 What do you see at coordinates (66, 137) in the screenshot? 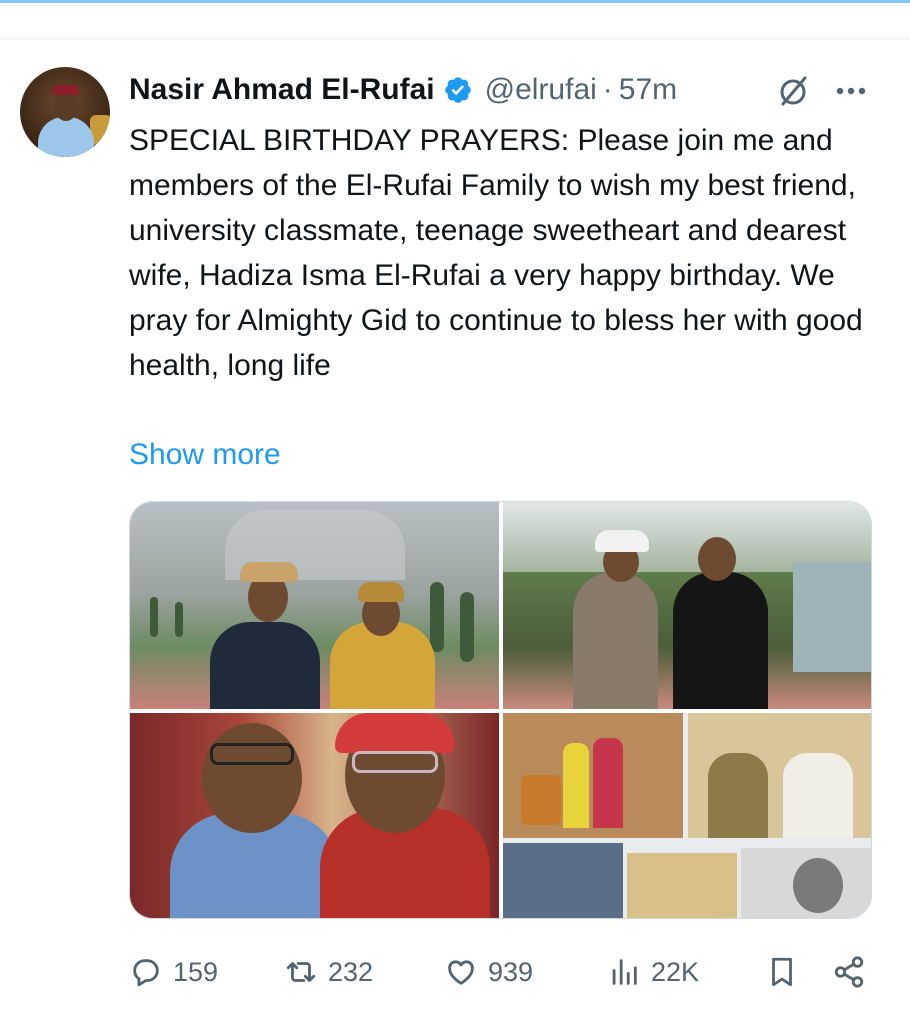
I see `avatar-body` at bounding box center [66, 137].